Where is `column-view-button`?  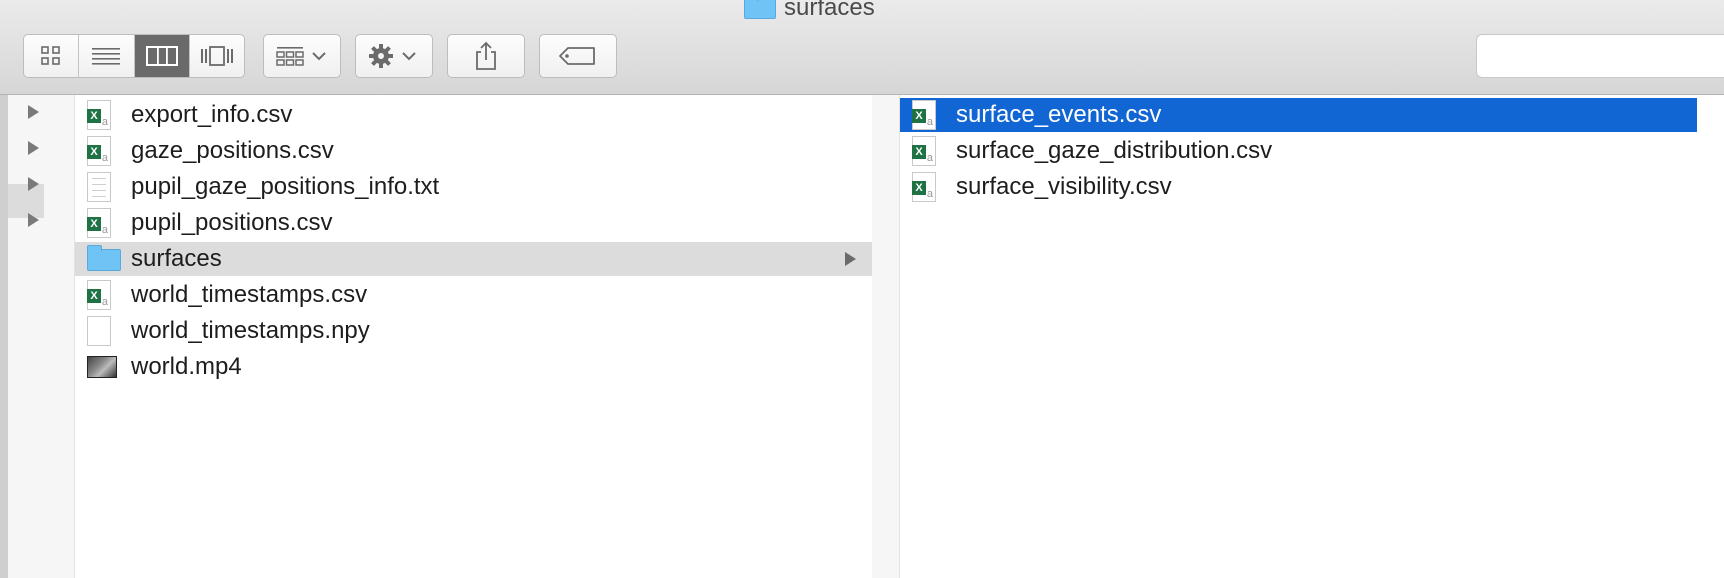
column-view-button is located at coordinates (162, 56).